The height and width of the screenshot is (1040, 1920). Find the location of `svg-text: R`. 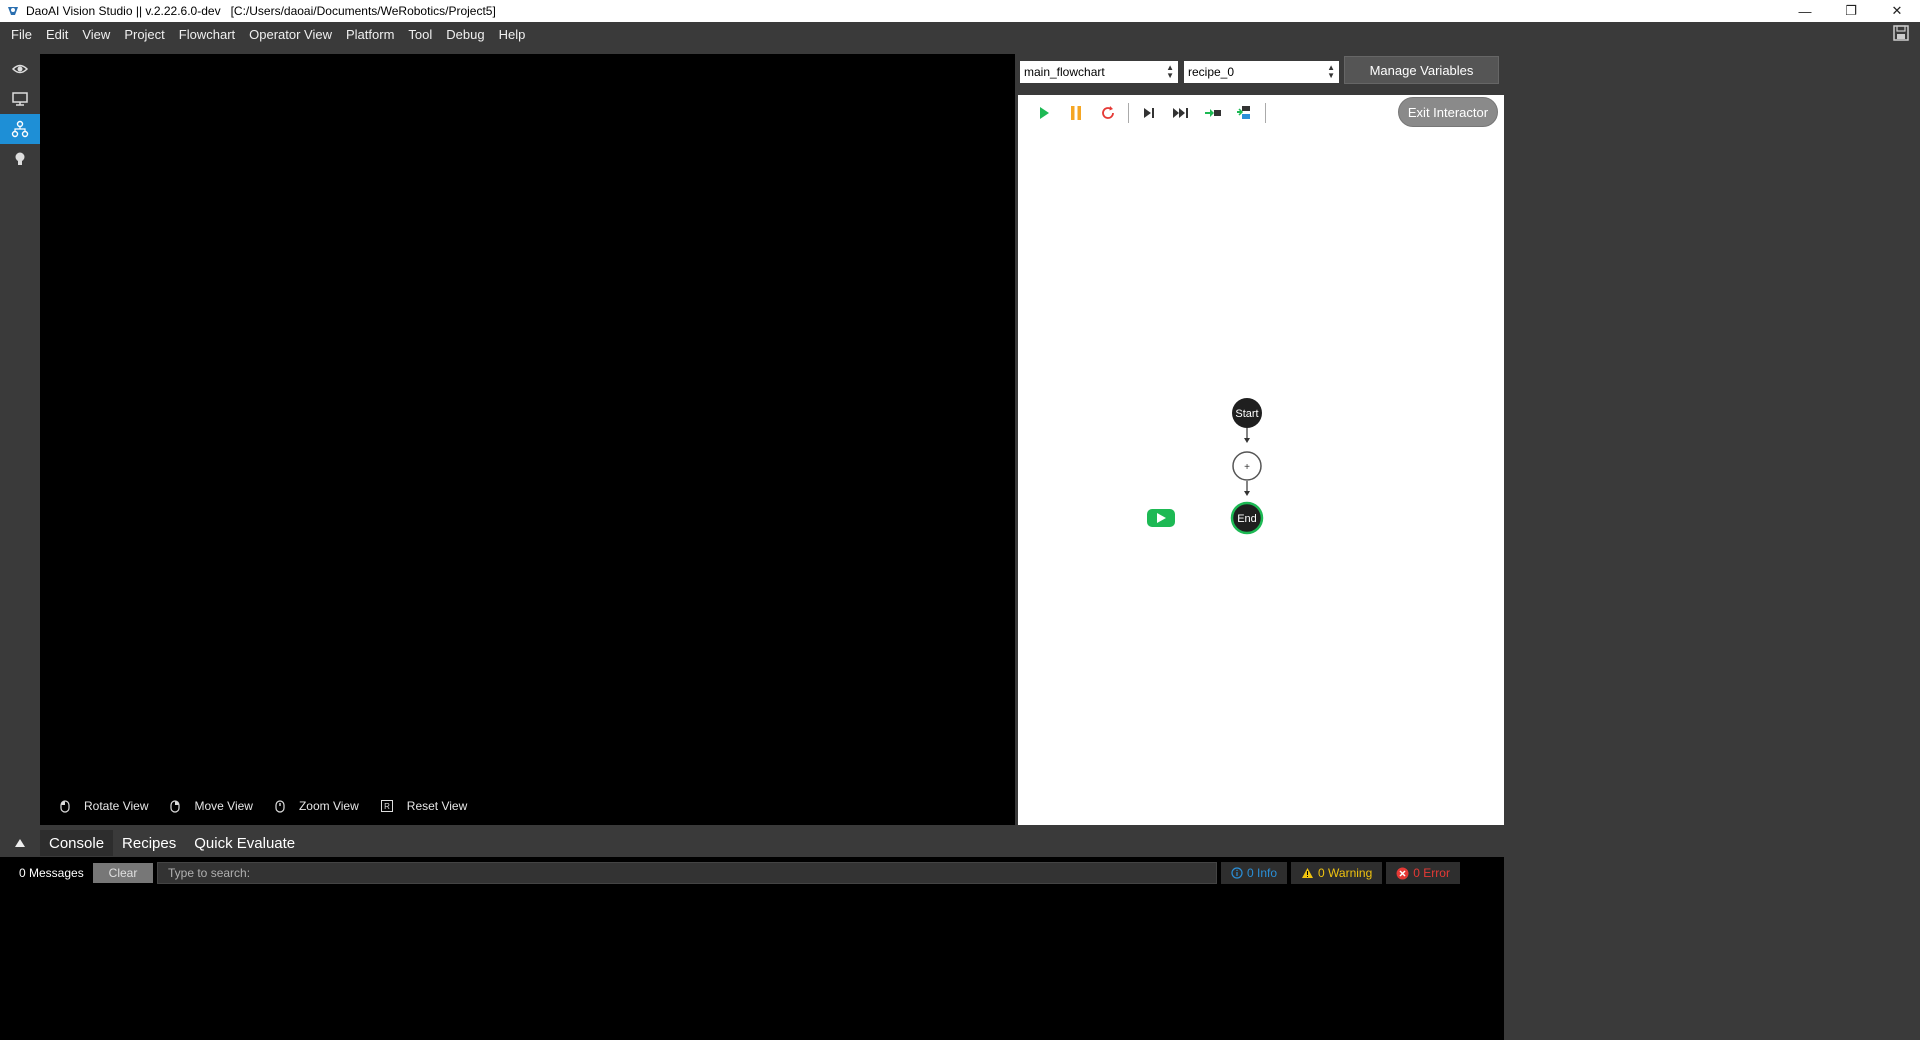

svg-text: R is located at coordinates (387, 806).